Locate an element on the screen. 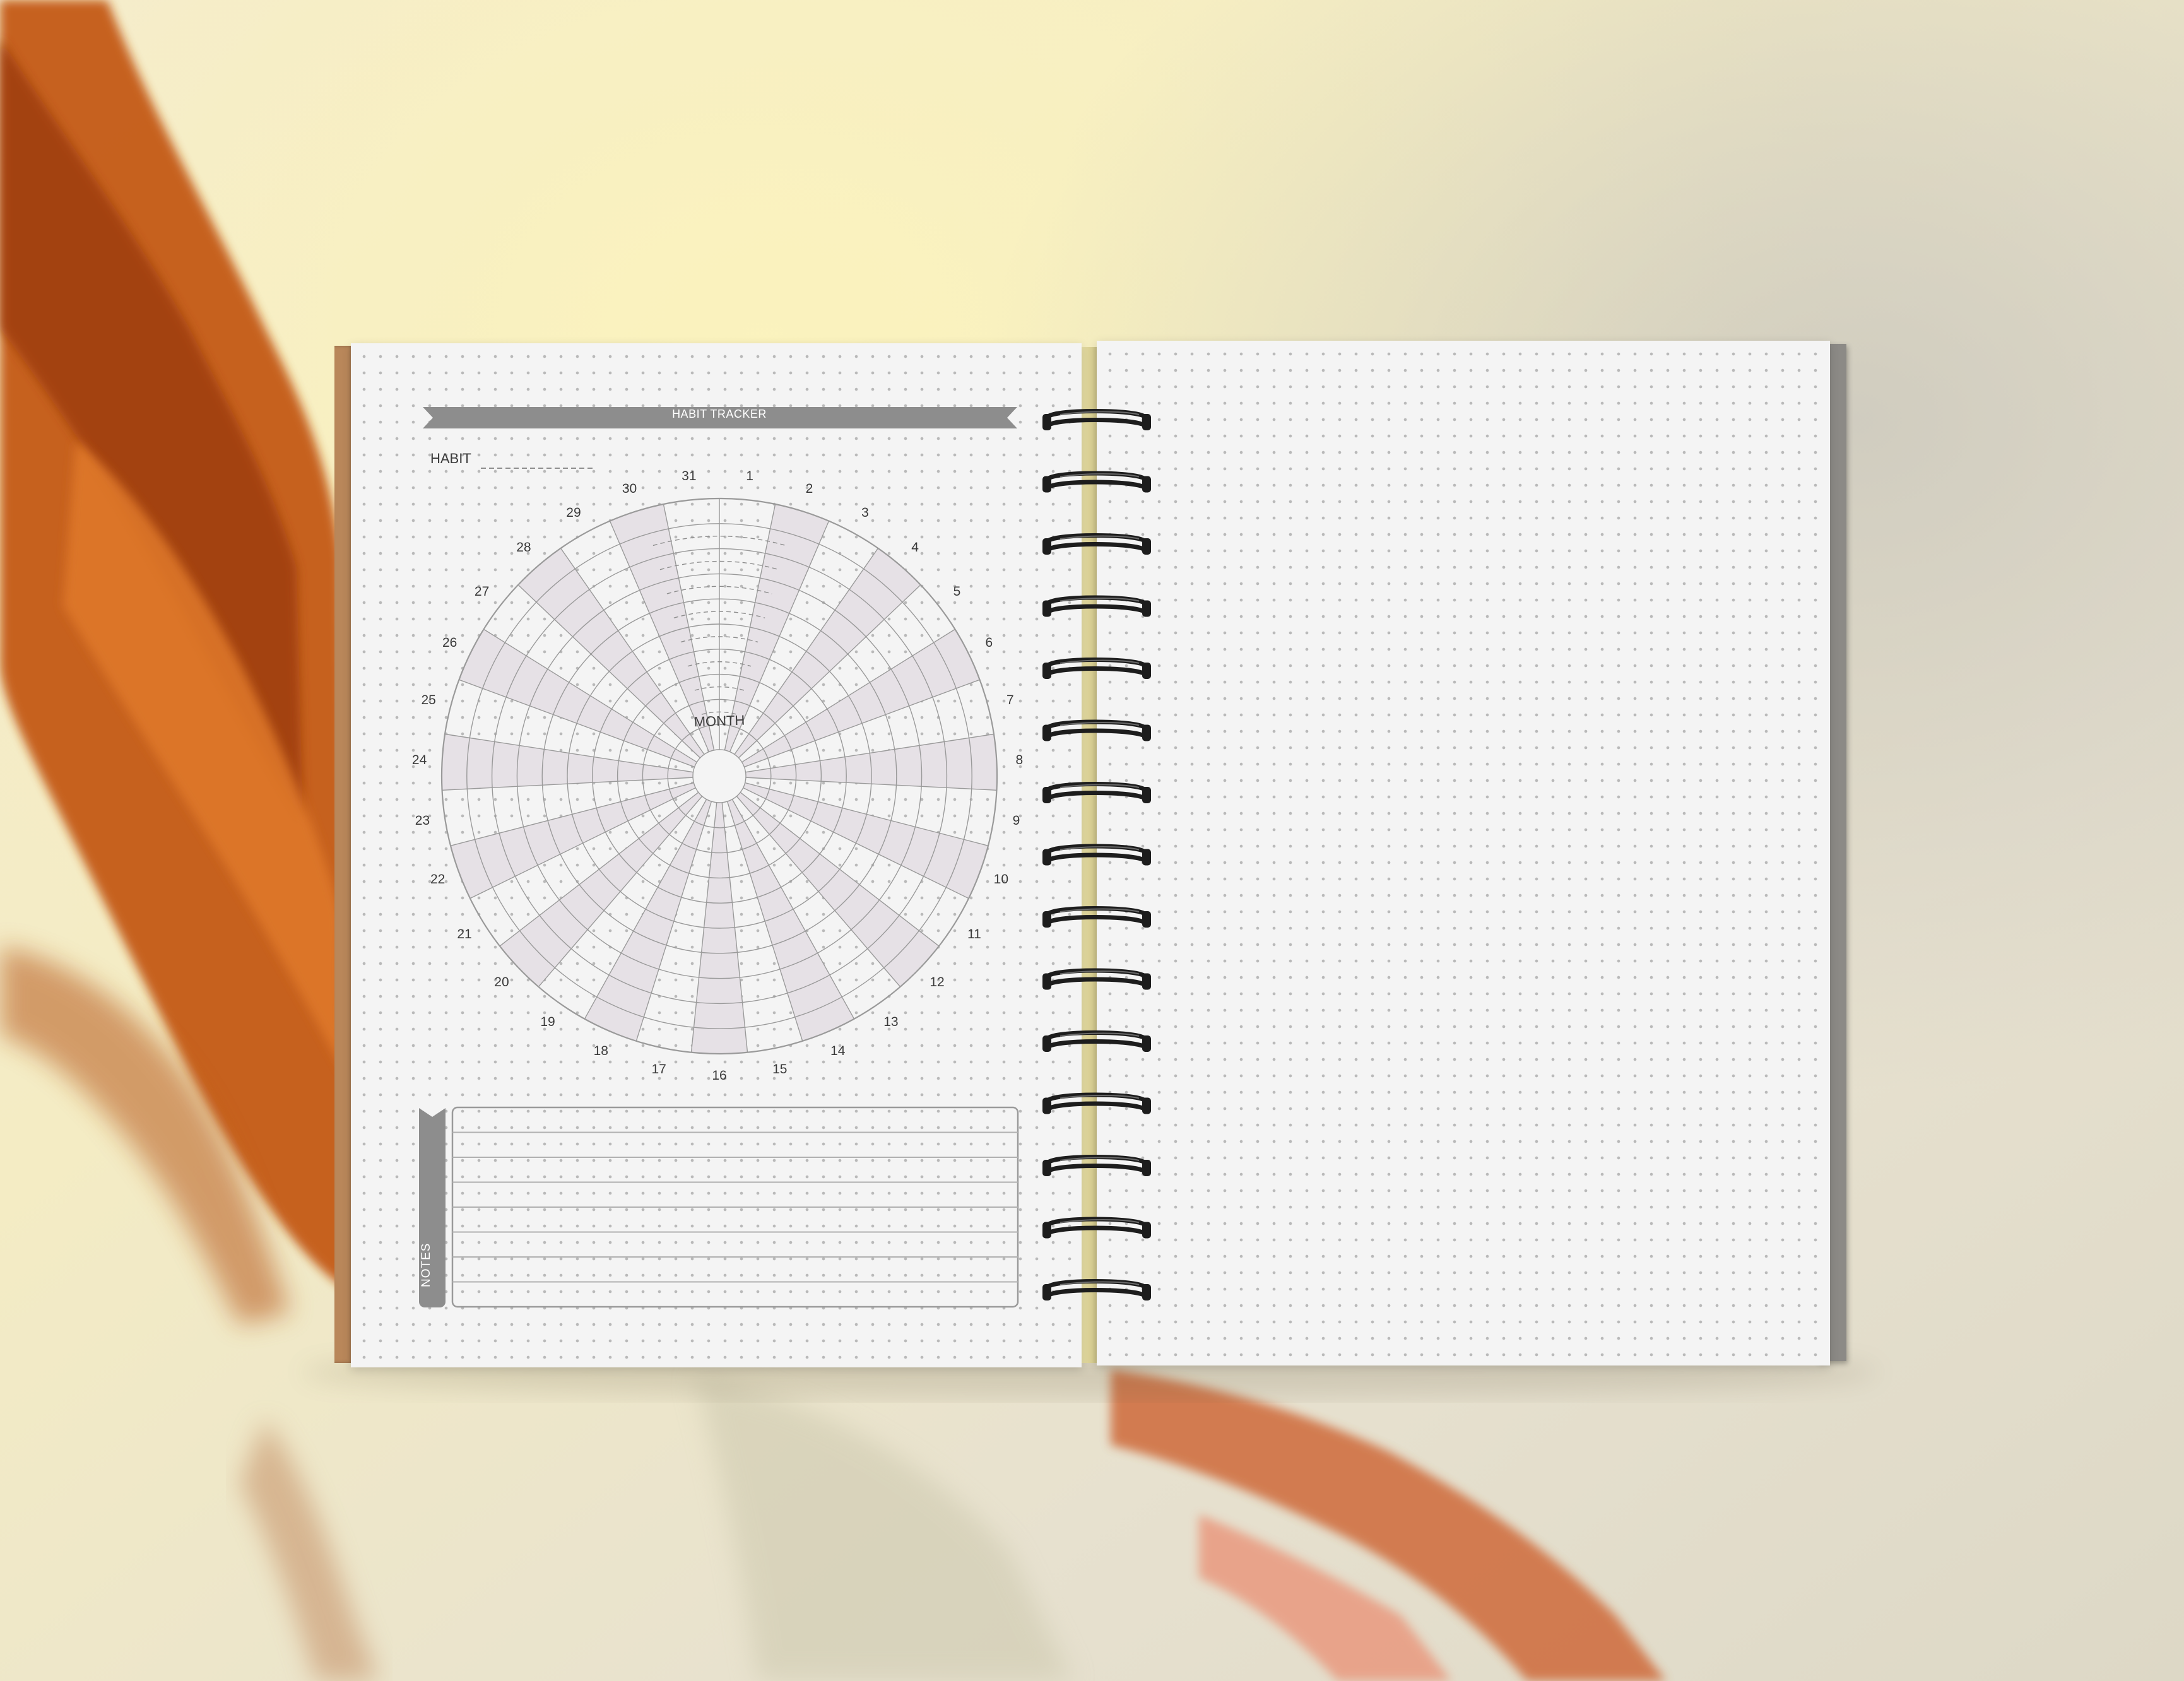  notes-label-holder: NOTES is located at coordinates (427, 1262).